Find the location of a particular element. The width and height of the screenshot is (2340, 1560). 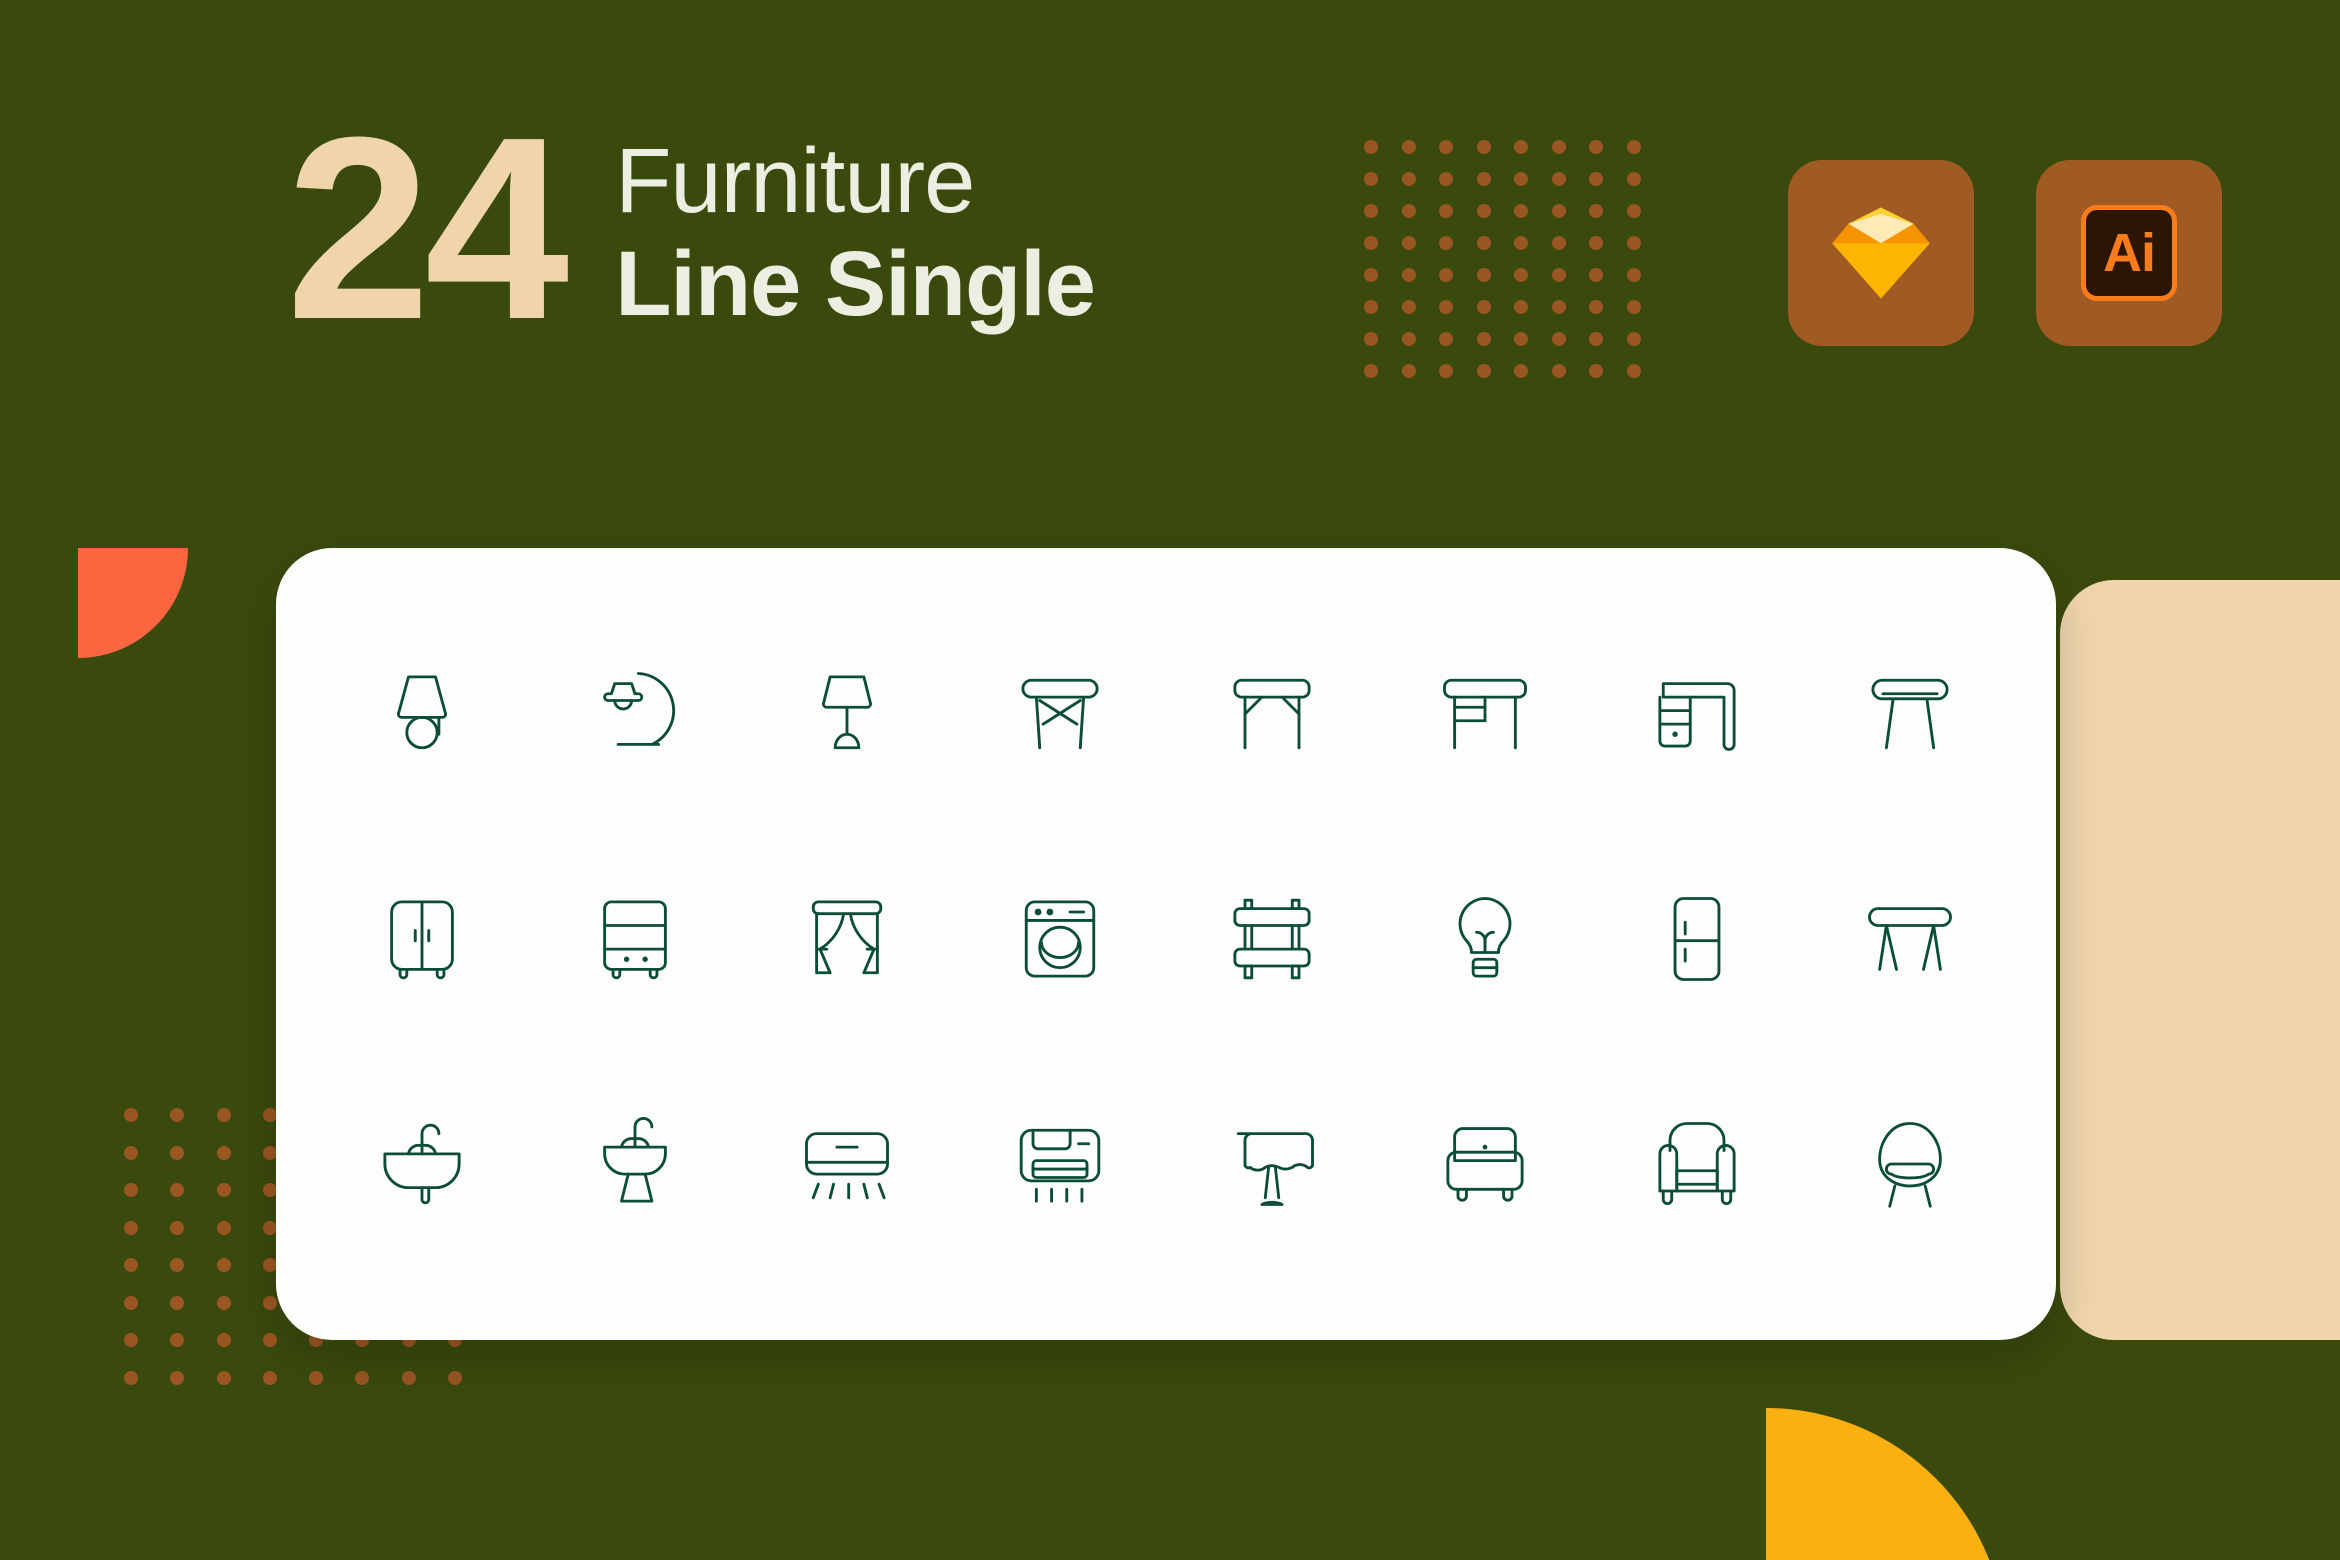

desk-drawers-icon is located at coordinates (1485, 714).